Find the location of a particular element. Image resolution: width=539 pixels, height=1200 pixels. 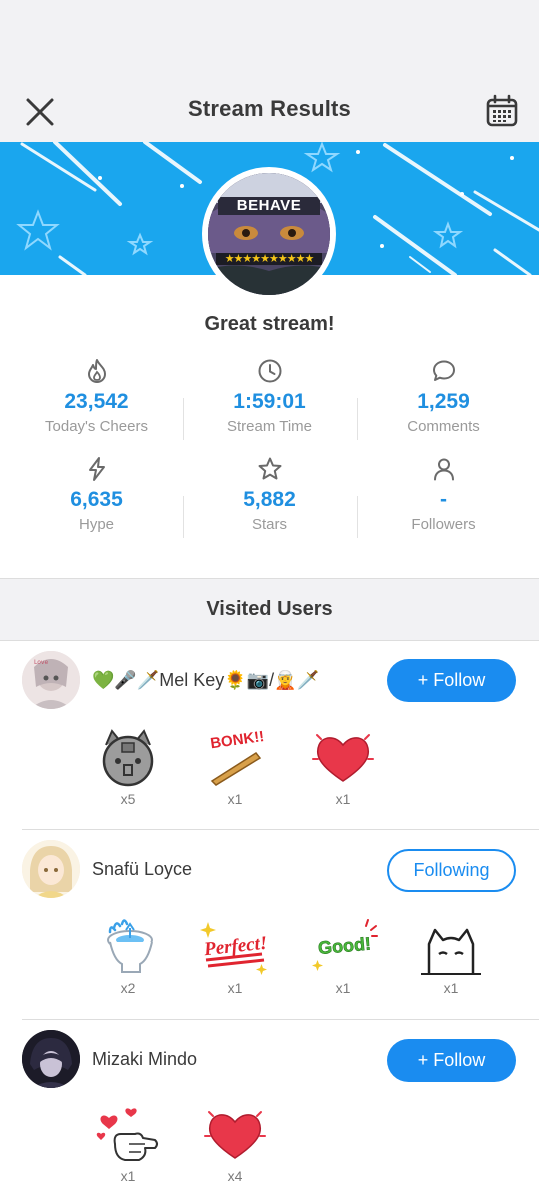

stats-row: 6,635 Hype 5,882 Stars - Followers is located at coordinates (269, 505).